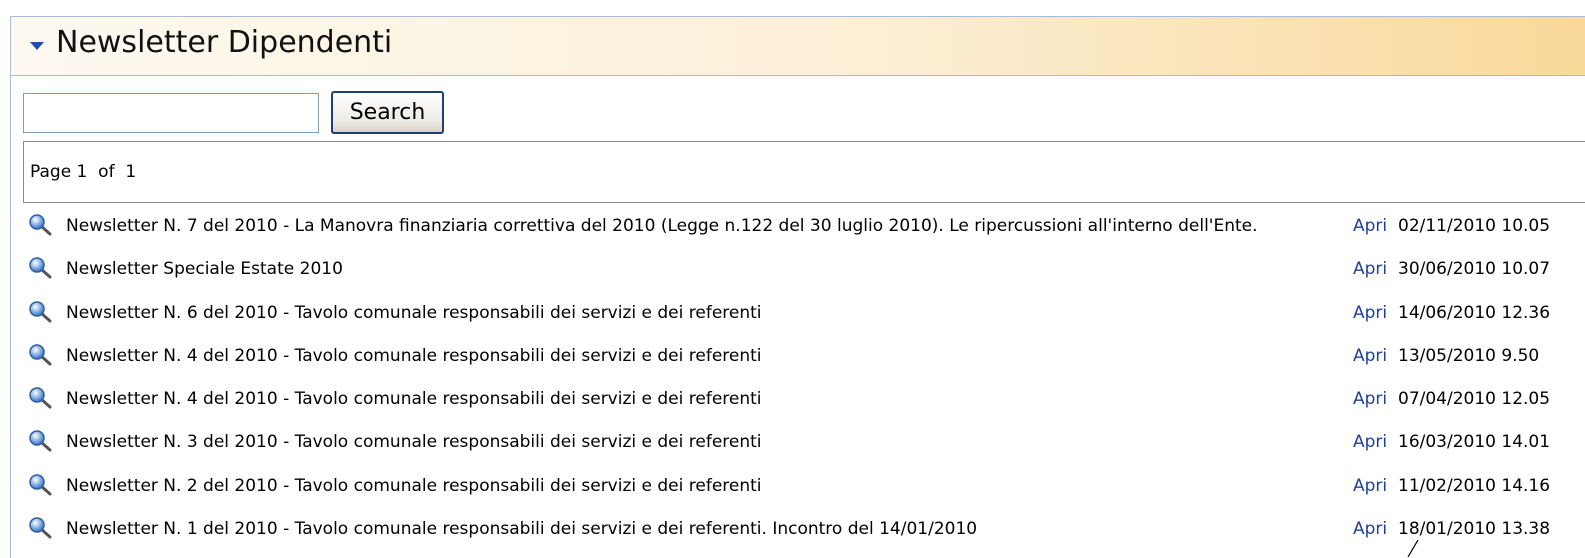 This screenshot has width=1585, height=558. I want to click on pager-text: Page 1 of 1, so click(83, 172).